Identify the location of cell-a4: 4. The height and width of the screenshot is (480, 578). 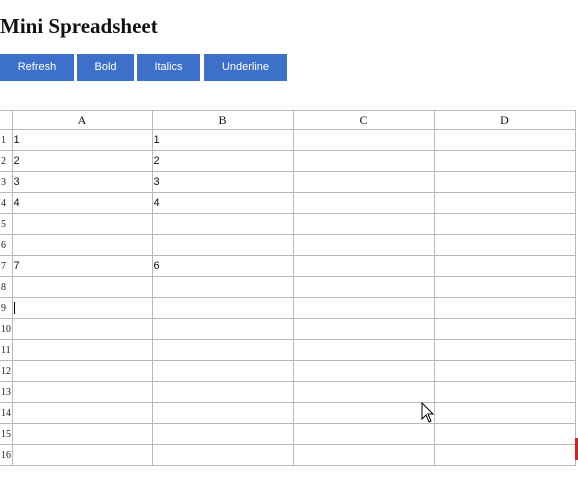
(82, 203).